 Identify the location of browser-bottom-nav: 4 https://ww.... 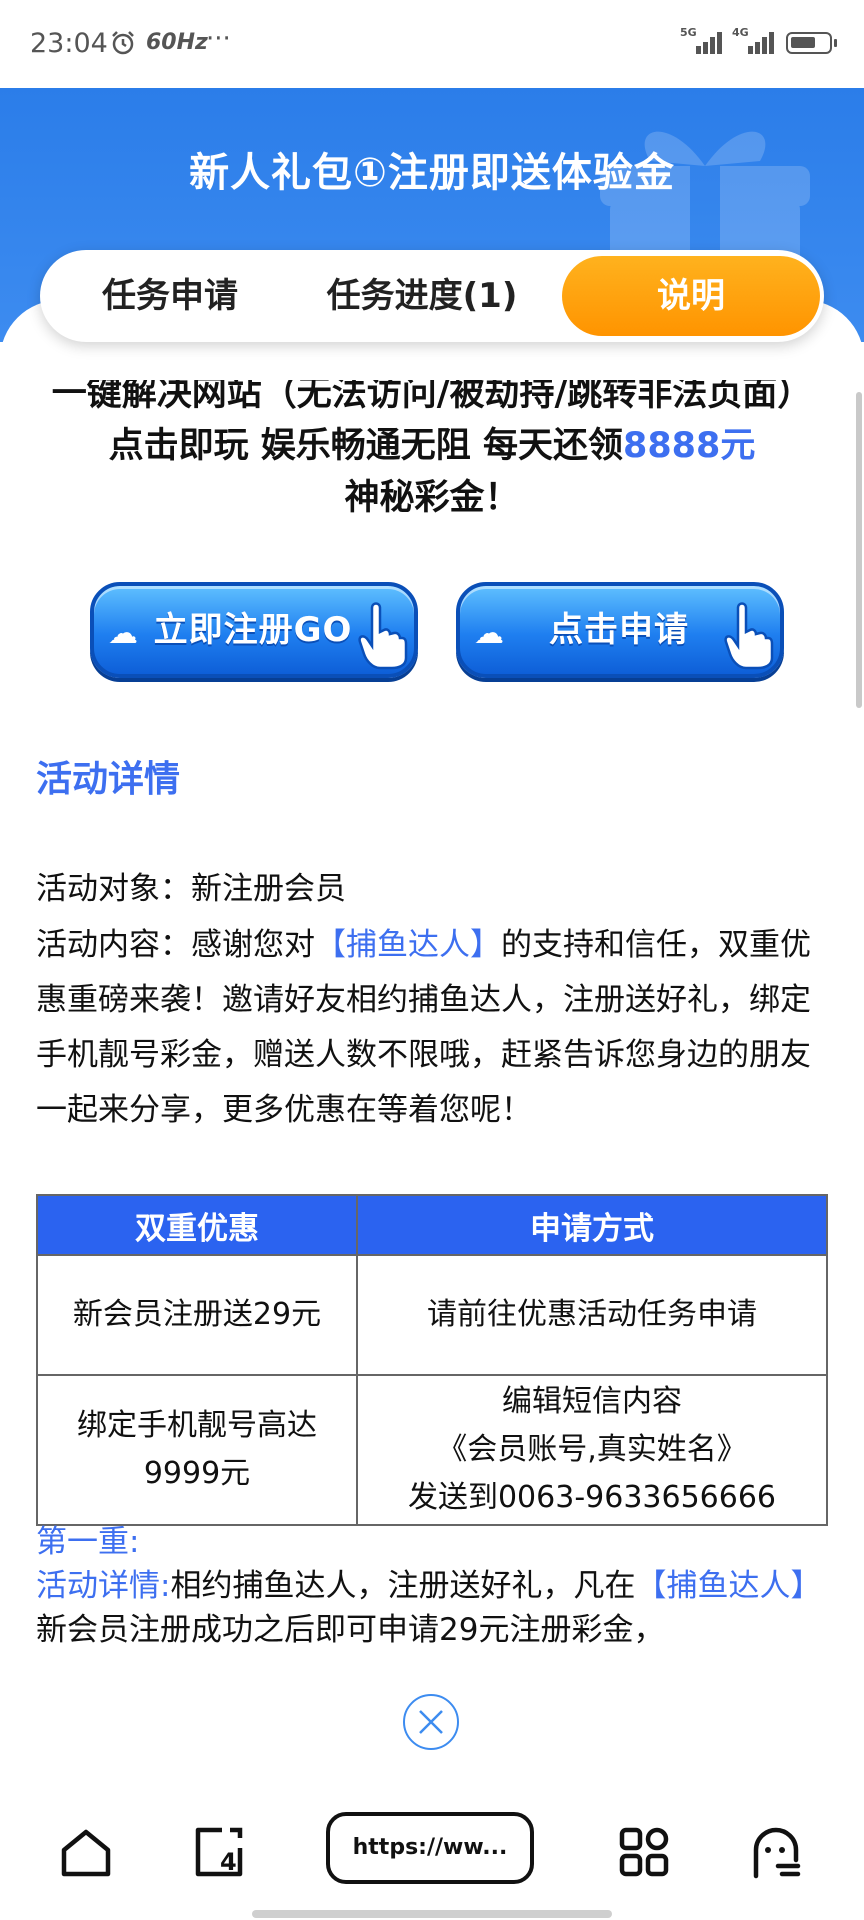
(432, 1855).